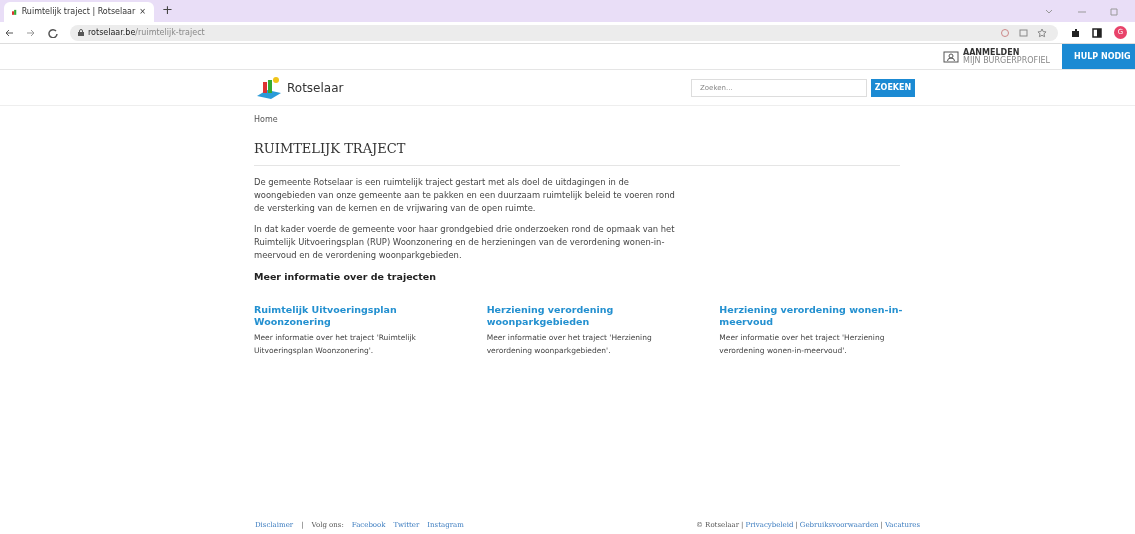  I want to click on help-button: HULP NODIG, so click(1098, 56).